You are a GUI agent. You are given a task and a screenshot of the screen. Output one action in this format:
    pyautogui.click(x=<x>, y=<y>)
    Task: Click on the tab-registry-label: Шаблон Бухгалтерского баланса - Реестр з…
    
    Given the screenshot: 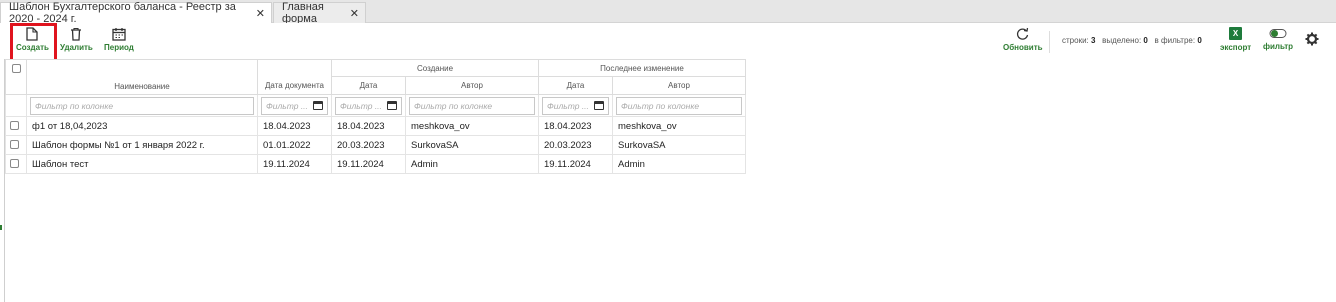 What is the action you would take?
    pyautogui.click(x=122, y=13)
    